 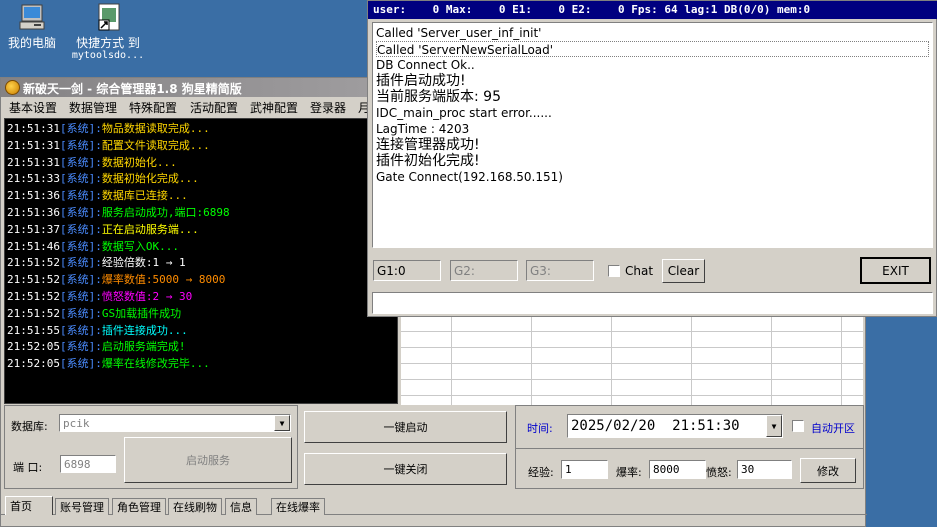 I want to click on tab-info: 信息, so click(x=241, y=506).